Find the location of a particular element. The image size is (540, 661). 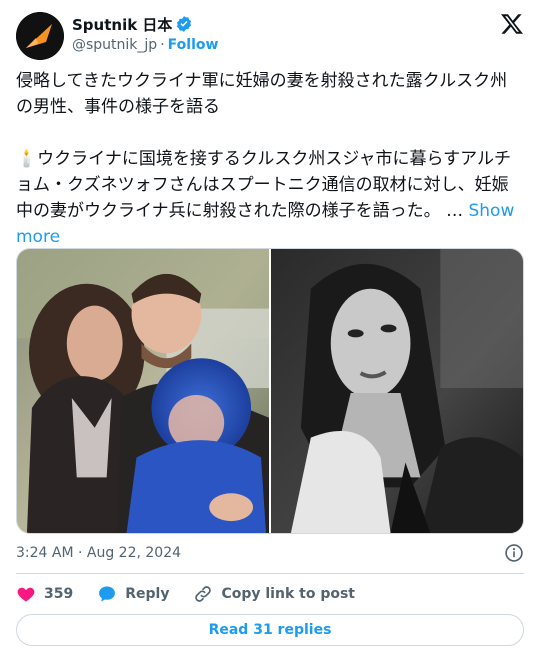

heart-icon is located at coordinates (26, 594).